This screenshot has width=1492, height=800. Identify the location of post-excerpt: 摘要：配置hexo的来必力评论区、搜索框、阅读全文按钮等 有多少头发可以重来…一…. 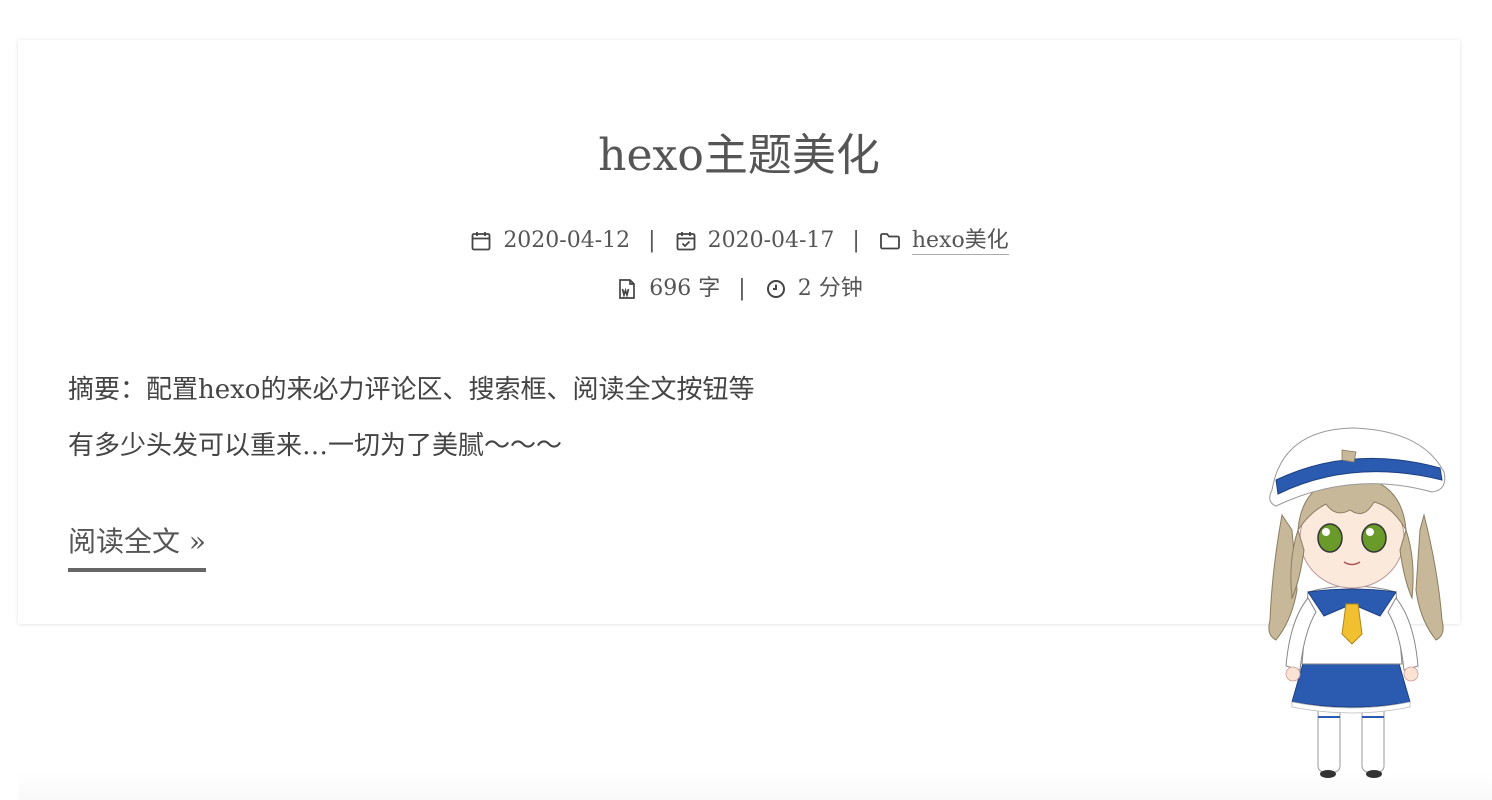
(411, 418).